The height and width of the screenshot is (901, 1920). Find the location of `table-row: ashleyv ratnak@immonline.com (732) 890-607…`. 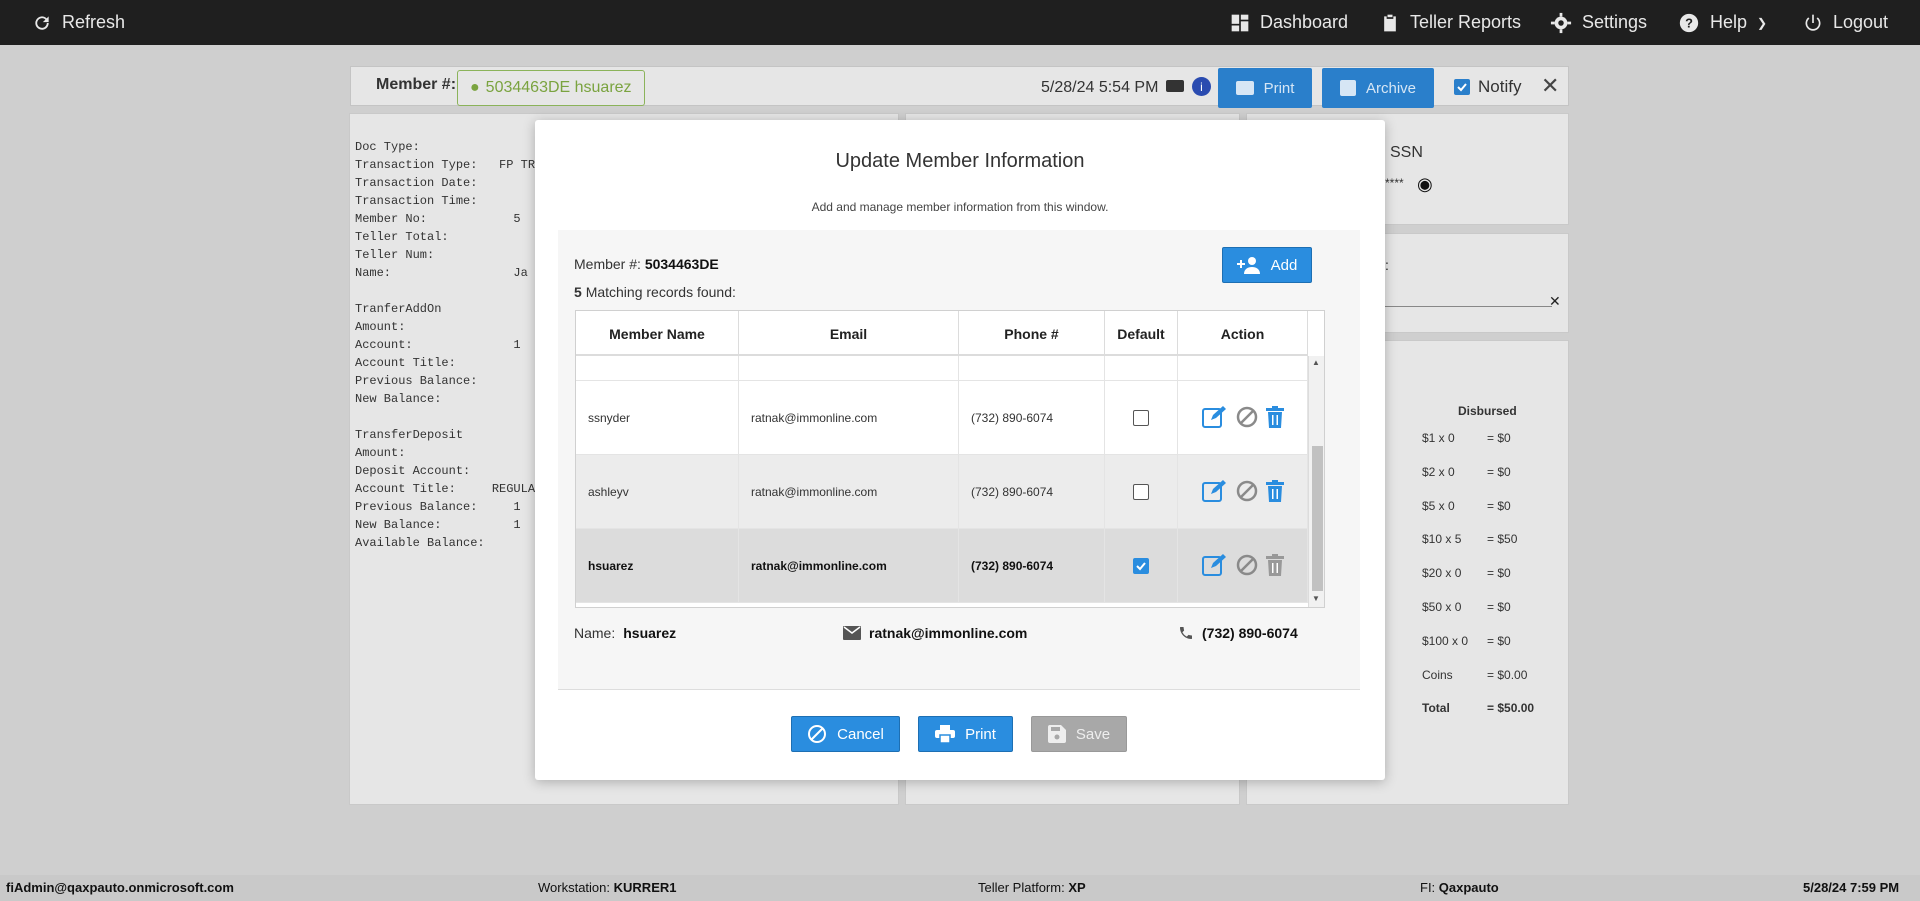

table-row: ashleyv ratnak@immonline.com (732) 890-607… is located at coordinates (942, 492).